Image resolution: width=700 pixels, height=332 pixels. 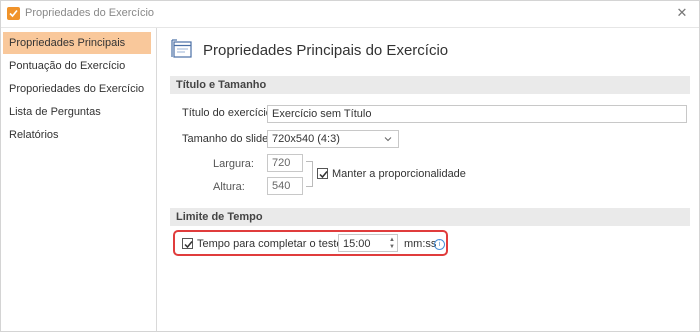 What do you see at coordinates (439, 244) in the screenshot?
I see `info-icon: i` at bounding box center [439, 244].